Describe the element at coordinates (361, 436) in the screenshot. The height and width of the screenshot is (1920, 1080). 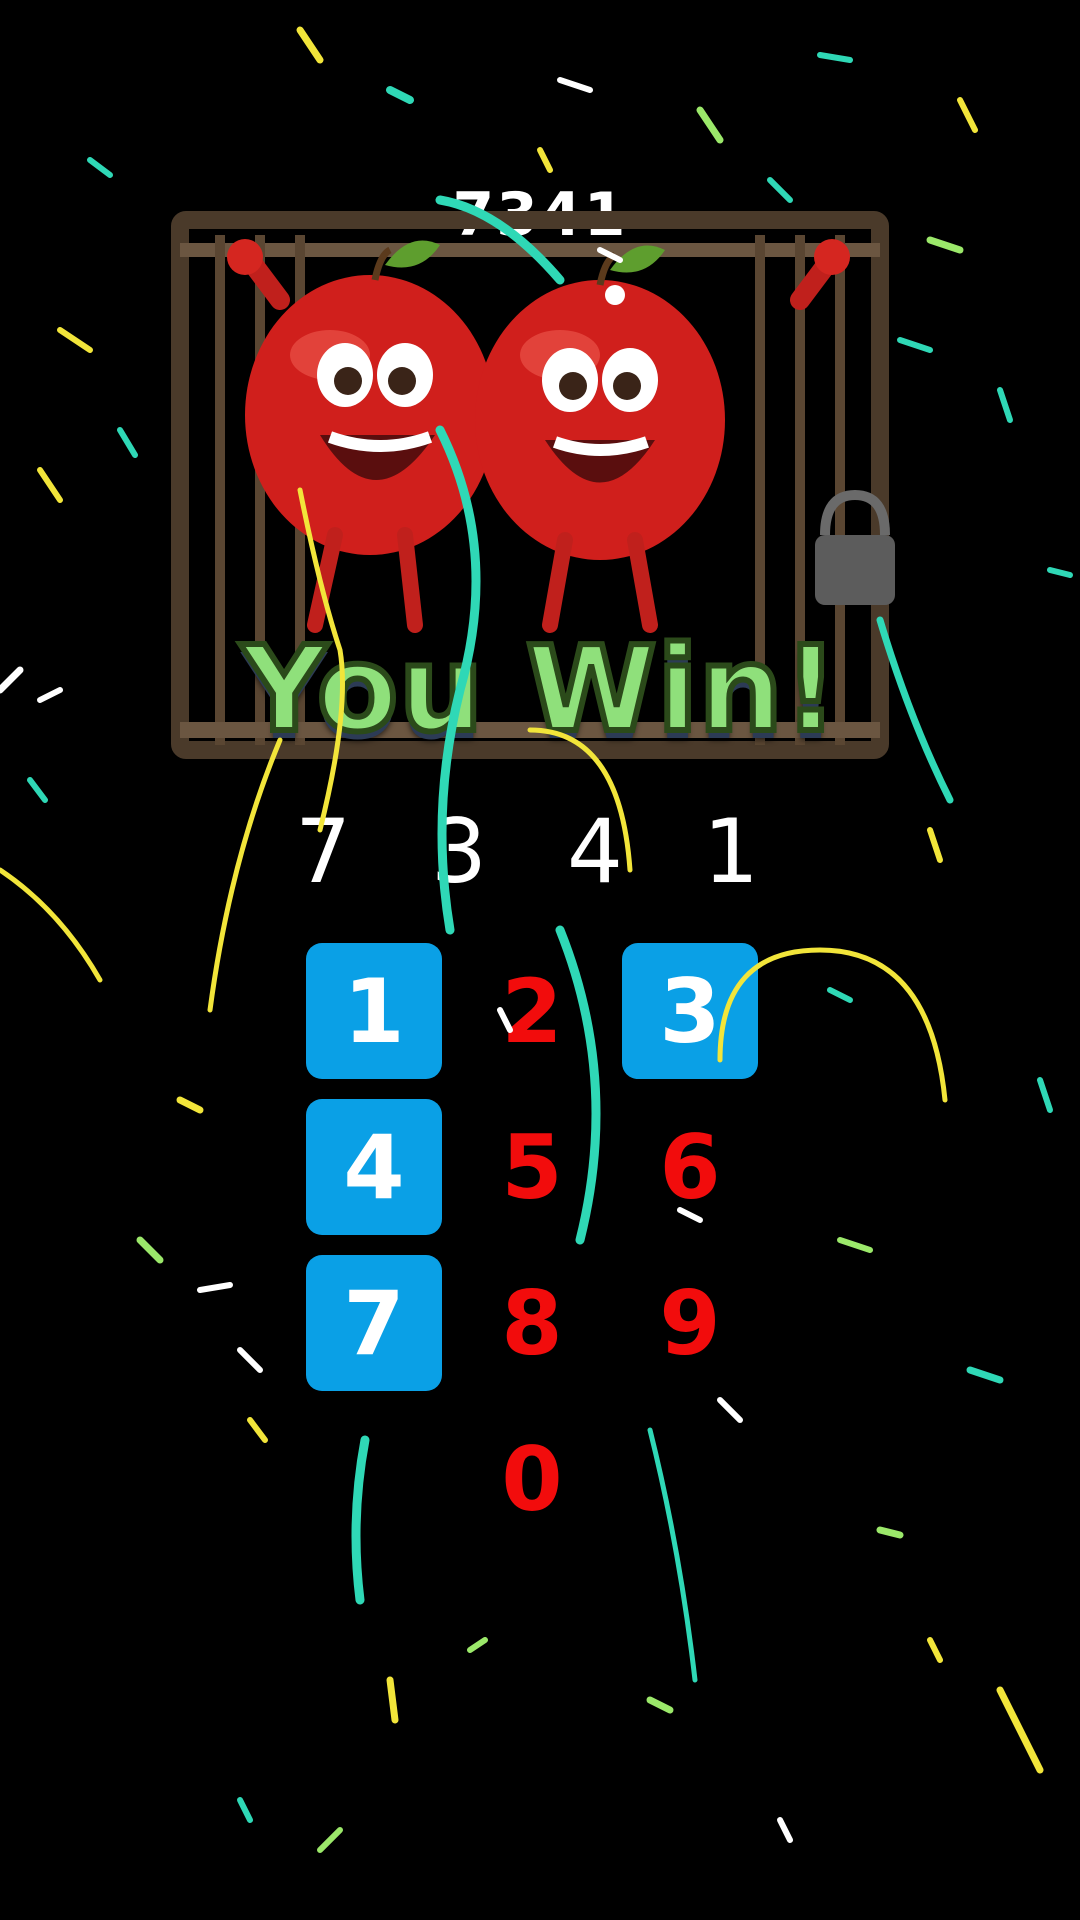
I see `apple-left` at that location.